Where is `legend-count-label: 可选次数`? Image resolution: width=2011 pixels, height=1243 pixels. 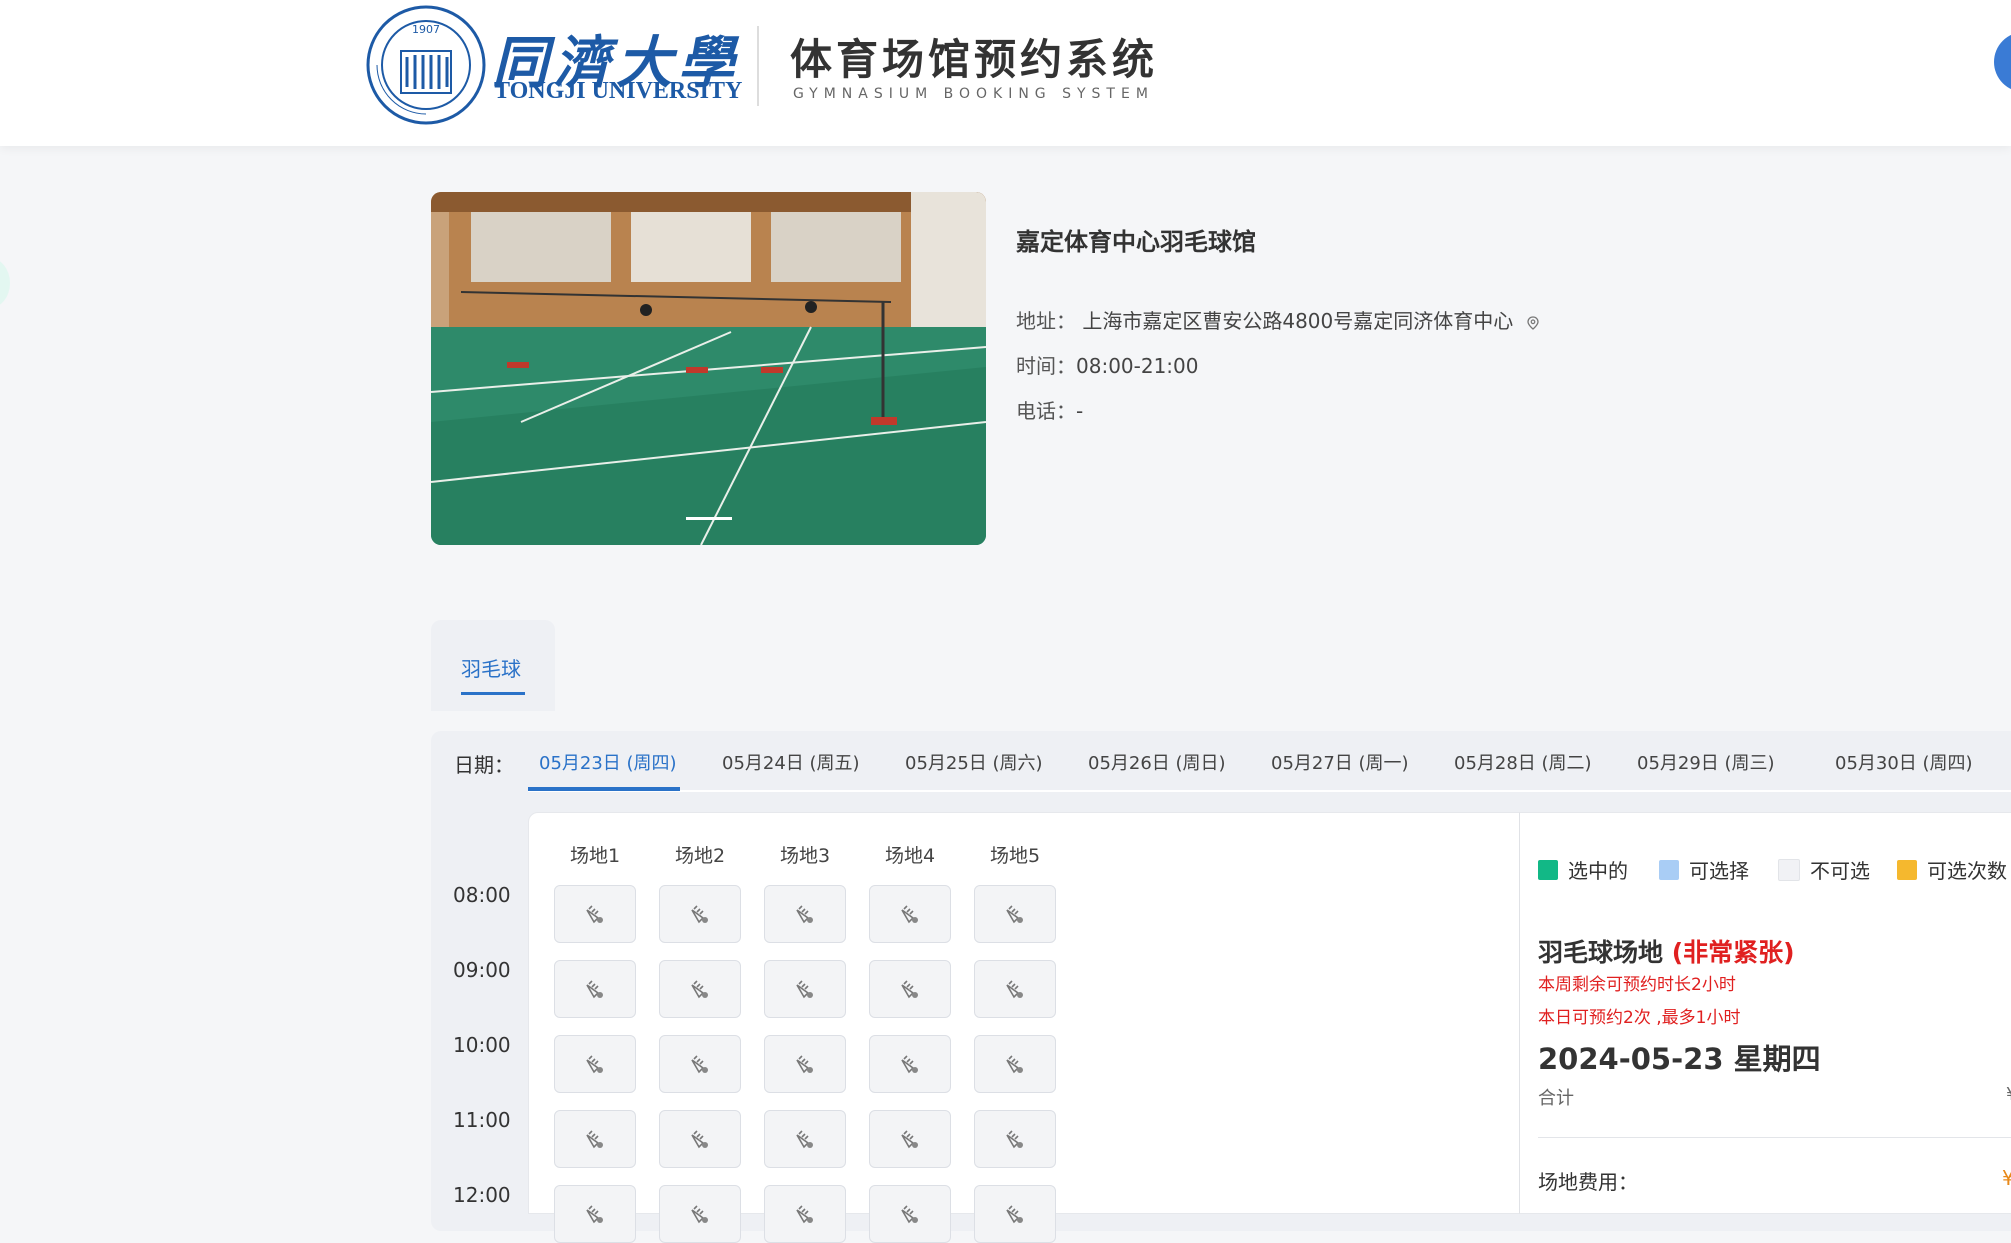 legend-count-label: 可选次数 is located at coordinates (1967, 871).